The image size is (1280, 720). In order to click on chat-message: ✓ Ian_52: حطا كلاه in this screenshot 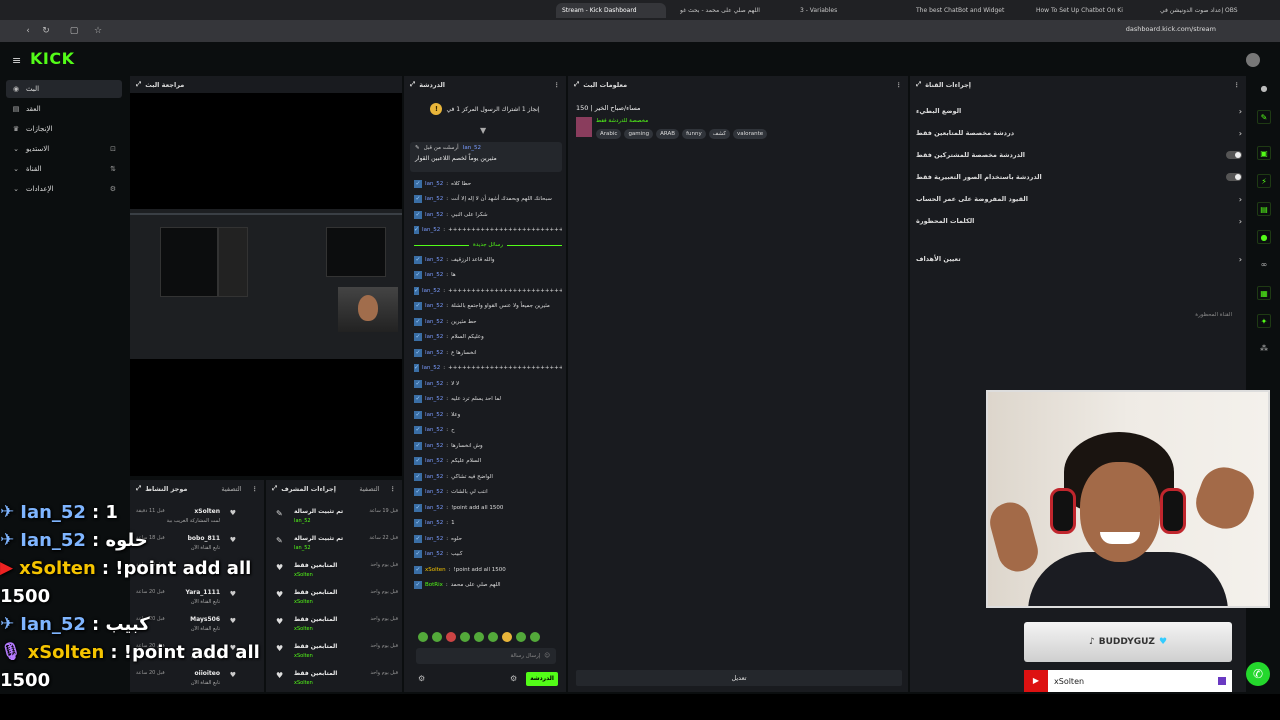, I will do `click(488, 184)`.